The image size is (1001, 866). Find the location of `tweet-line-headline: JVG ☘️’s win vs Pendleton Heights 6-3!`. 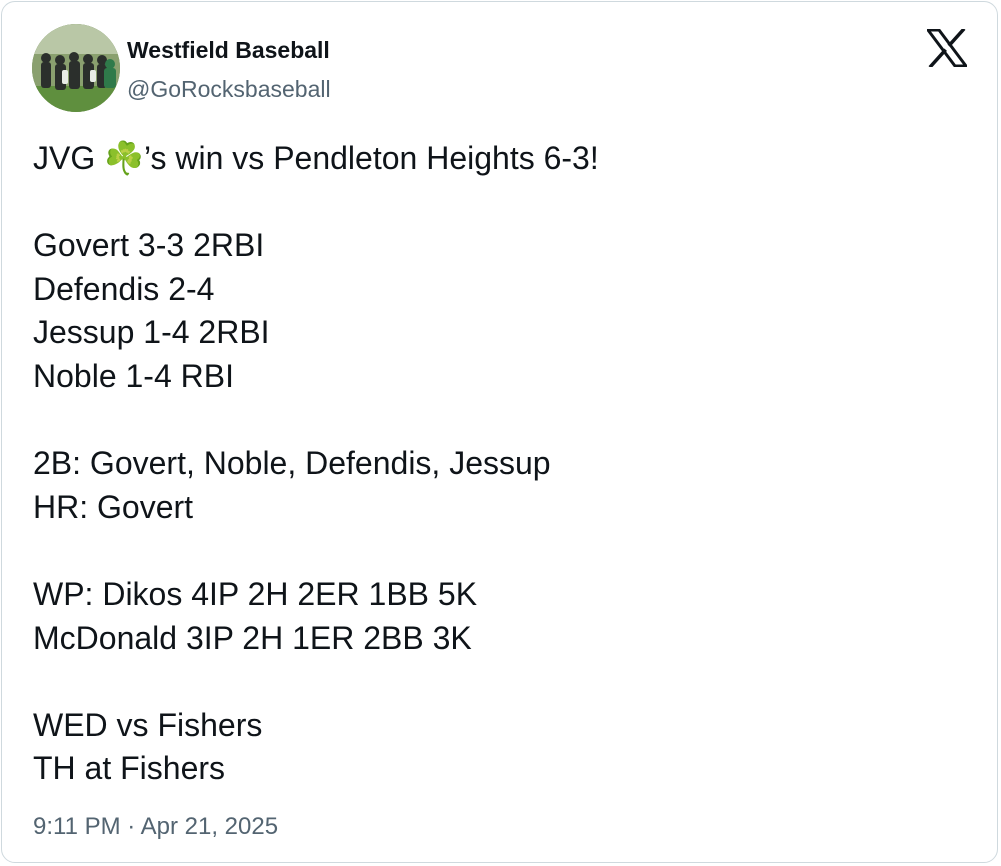

tweet-line-headline: JVG ☘️’s win vs Pendleton Heights 6-3! is located at coordinates (316, 158).